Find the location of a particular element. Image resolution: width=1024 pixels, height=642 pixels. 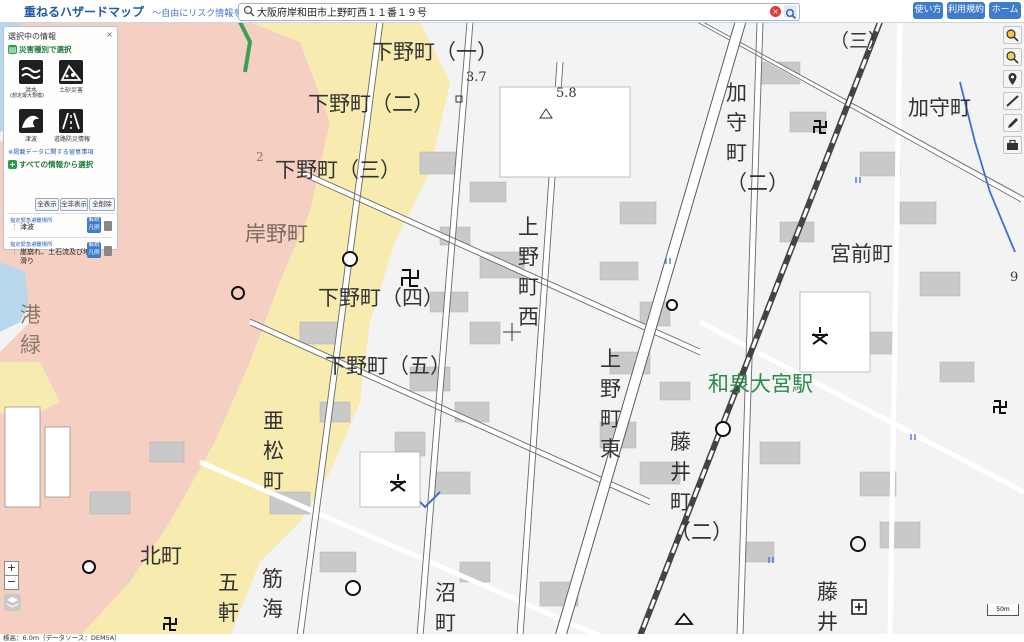

map-label-shimono-1: 下野町（一） is located at coordinates (435, 52).